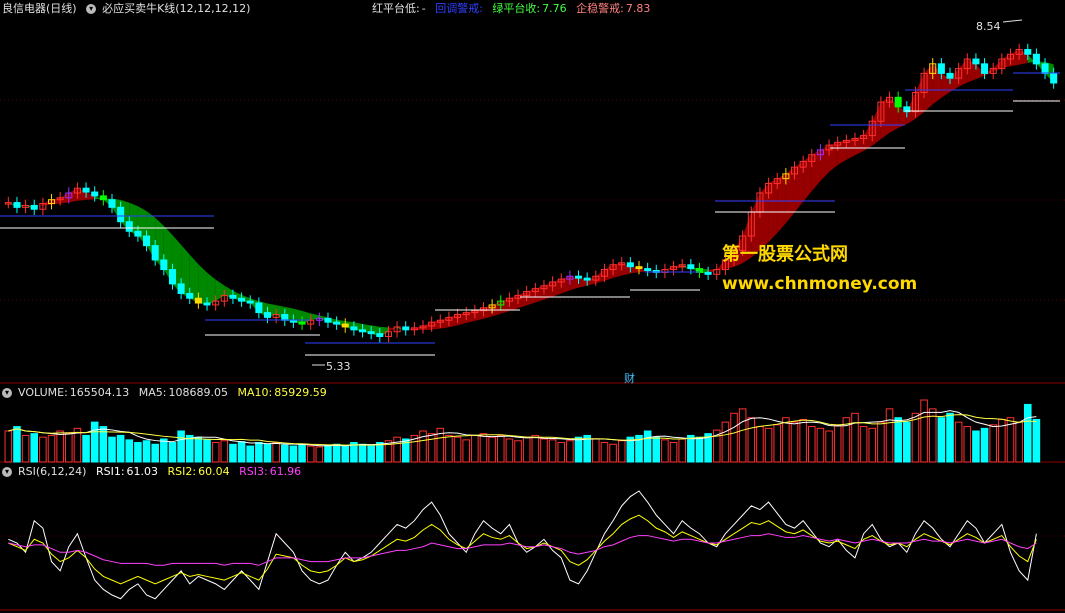 The width and height of the screenshot is (1065, 613). What do you see at coordinates (253, 471) in the screenshot?
I see `rsi3-label: RSI3:` at bounding box center [253, 471].